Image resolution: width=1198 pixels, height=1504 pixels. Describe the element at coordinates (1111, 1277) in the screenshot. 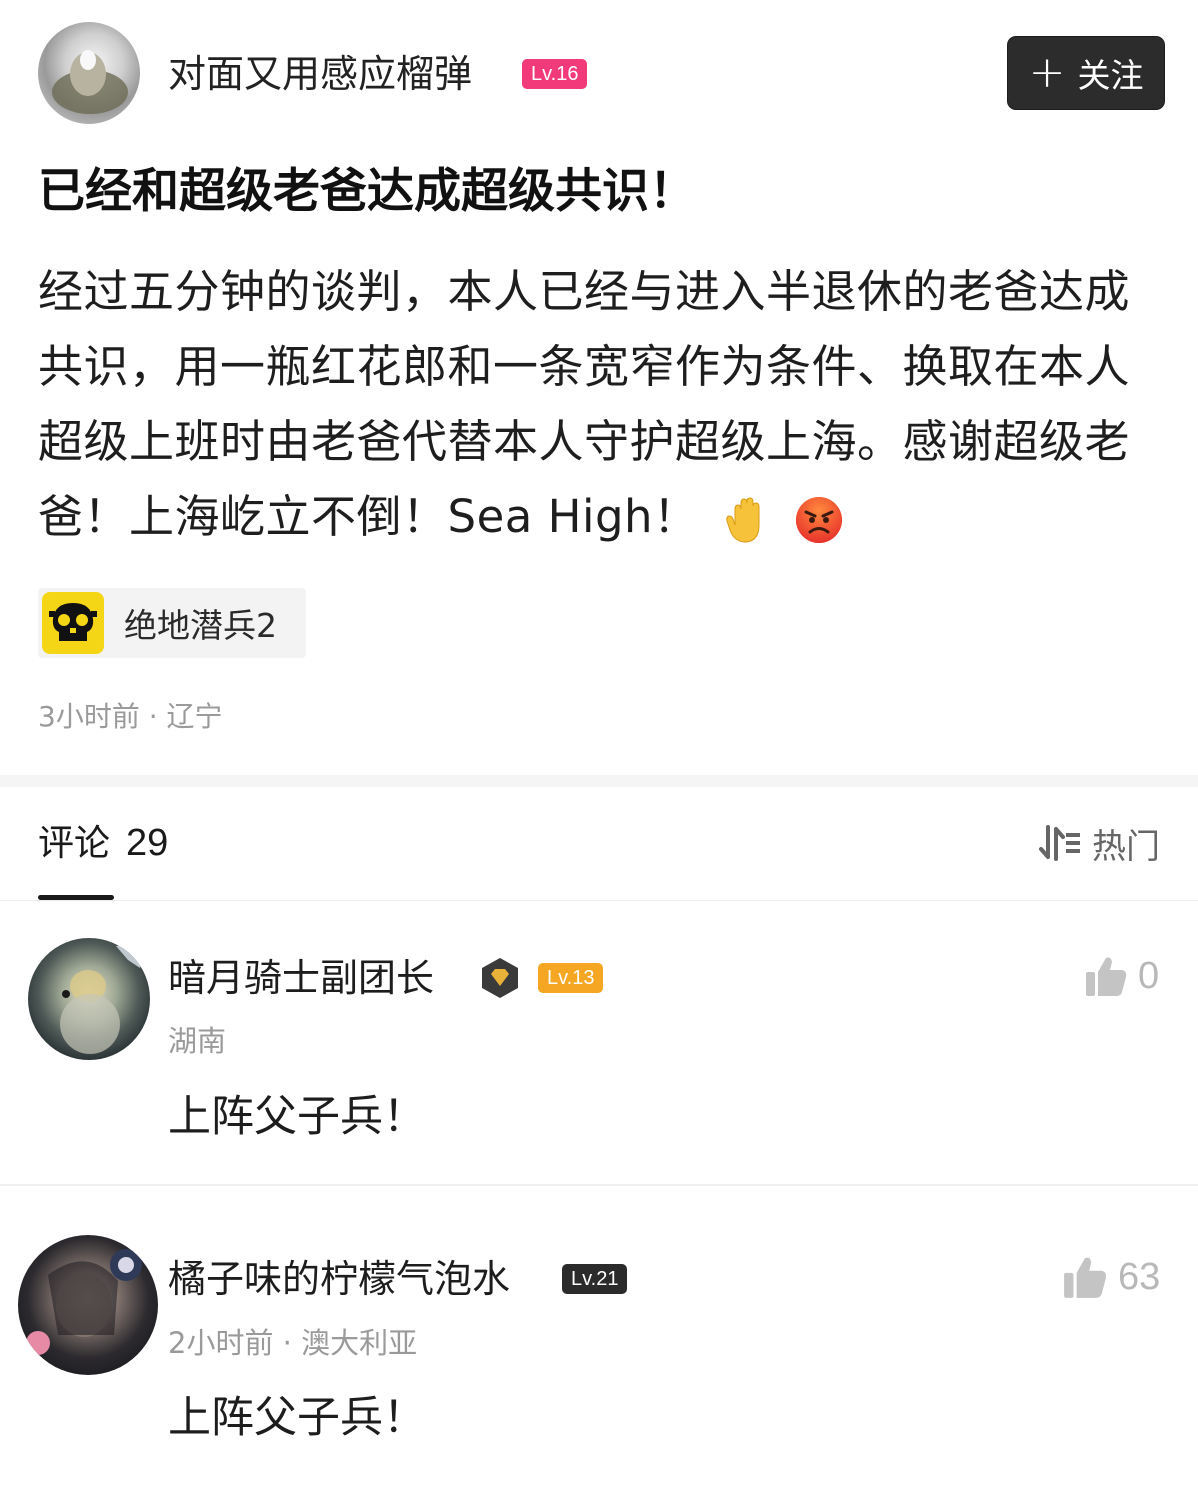

I see `like-button: 63` at that location.